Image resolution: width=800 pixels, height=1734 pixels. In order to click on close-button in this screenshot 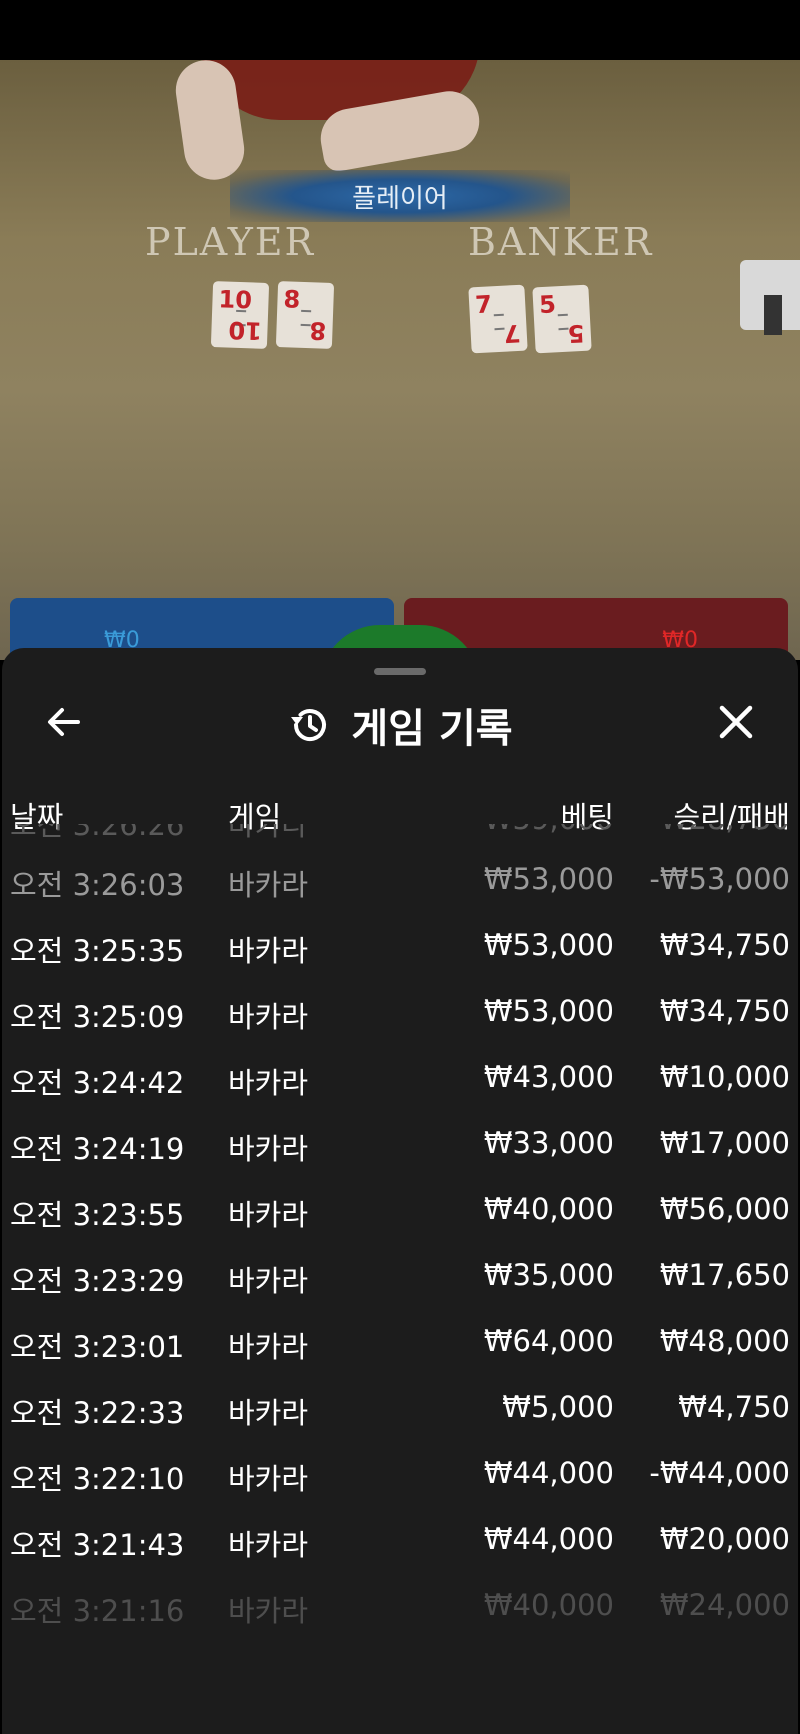, I will do `click(736, 722)`.